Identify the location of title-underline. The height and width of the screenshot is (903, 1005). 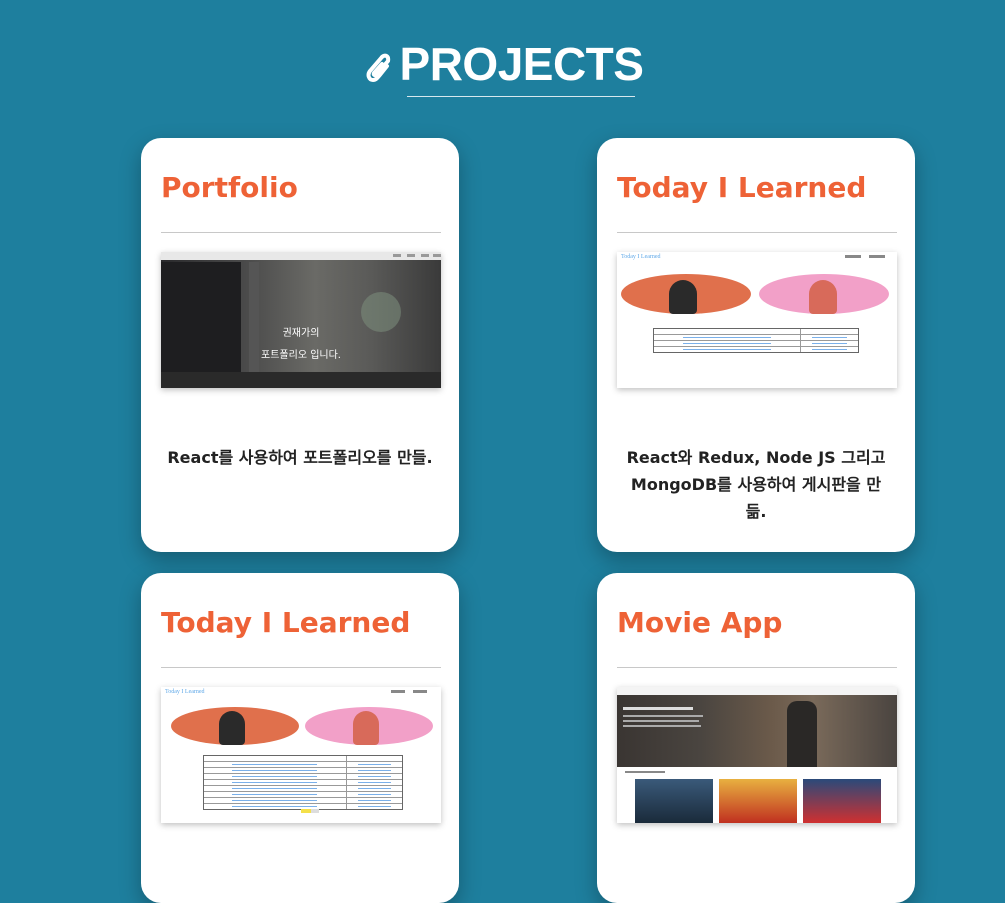
(521, 96).